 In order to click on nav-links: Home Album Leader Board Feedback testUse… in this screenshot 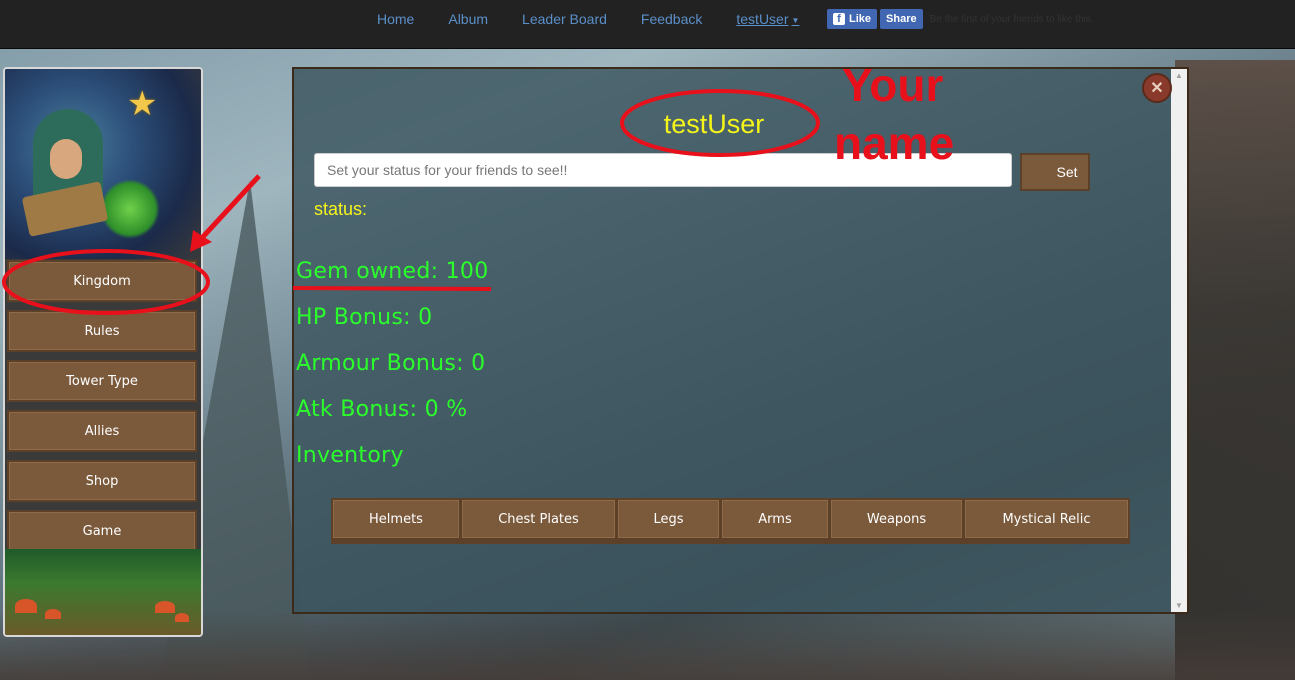, I will do `click(588, 19)`.